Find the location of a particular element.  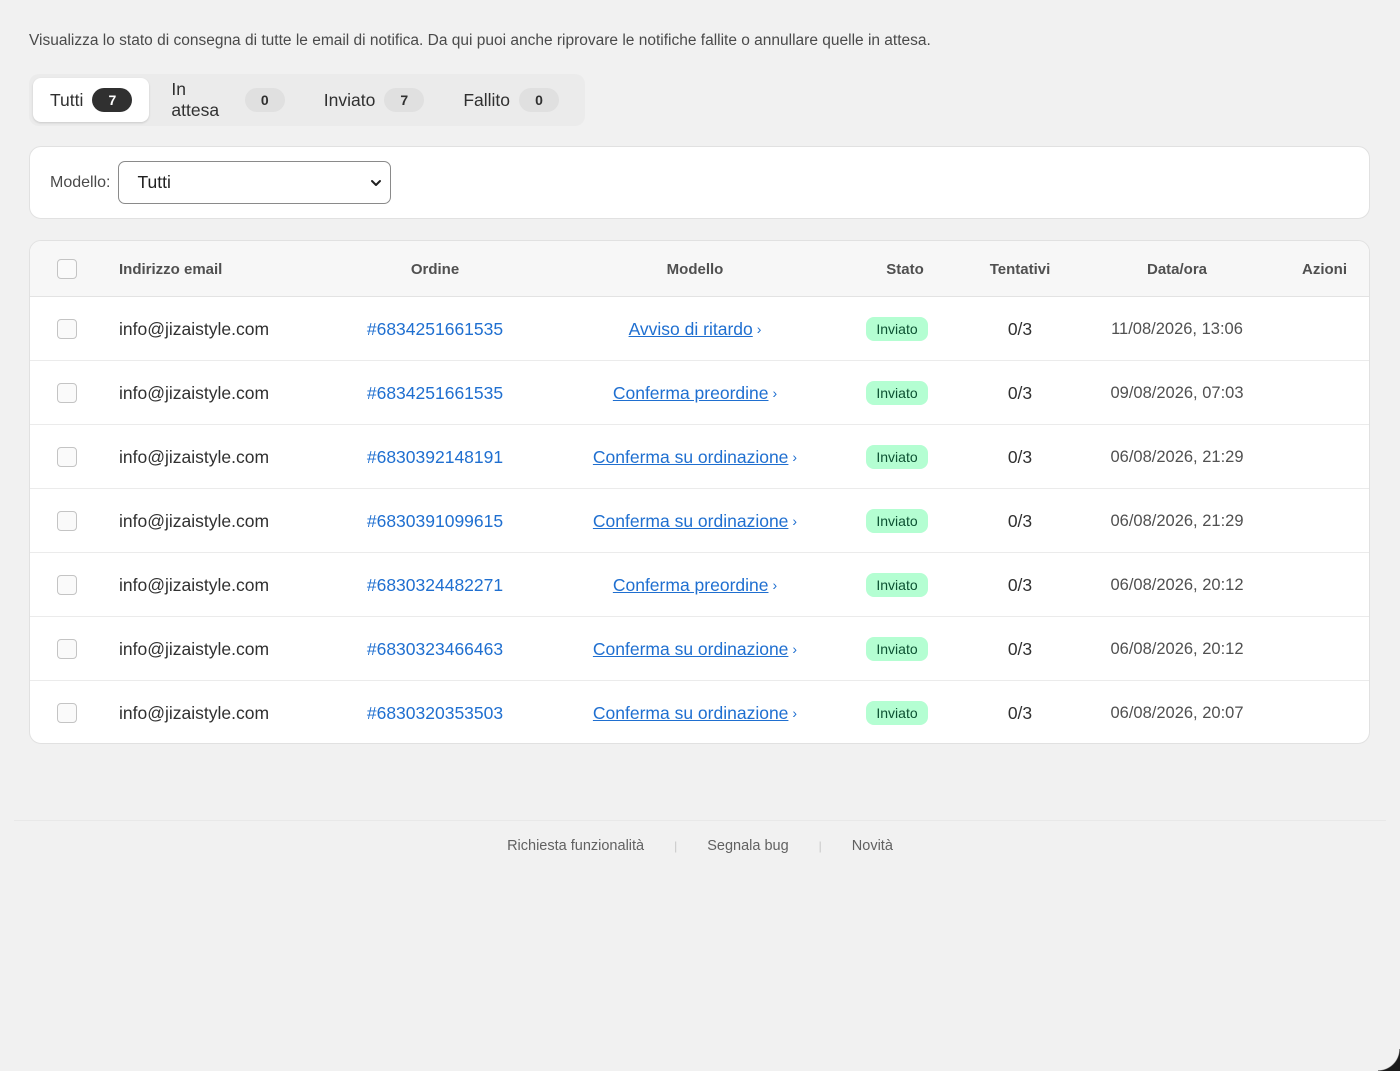

tab-in-attesa: In attesa 0 is located at coordinates (227, 100).